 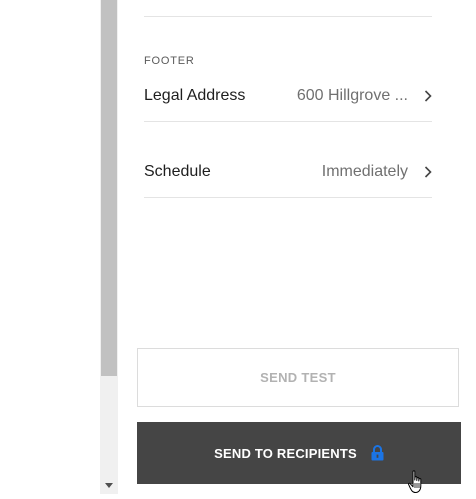 I want to click on scrollbar, so click(x=109, y=247).